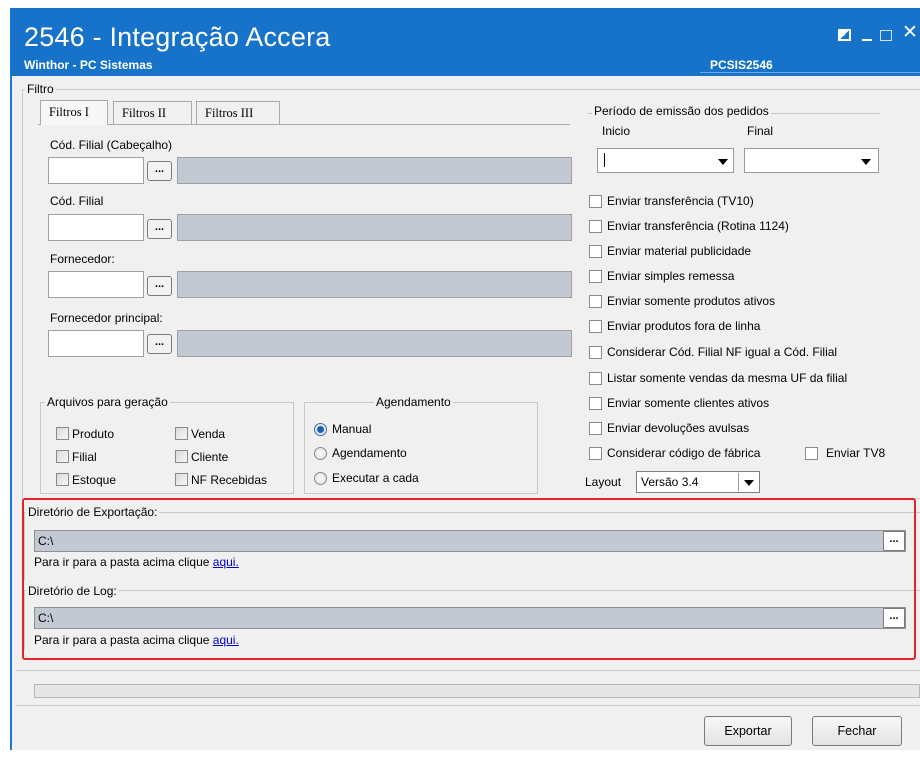 This screenshot has width=920, height=758. I want to click on estoque-checkbox, so click(62, 479).